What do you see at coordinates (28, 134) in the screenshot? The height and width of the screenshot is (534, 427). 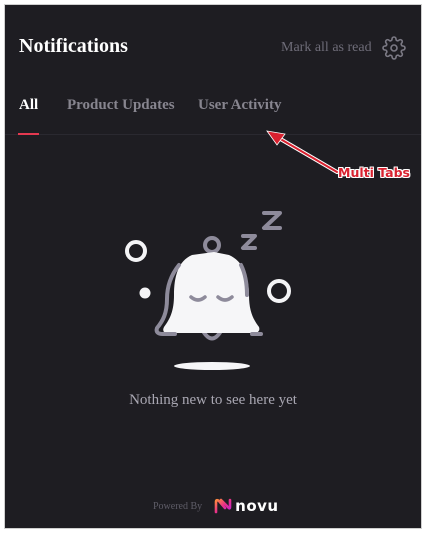 I see `active-tab-indicator` at bounding box center [28, 134].